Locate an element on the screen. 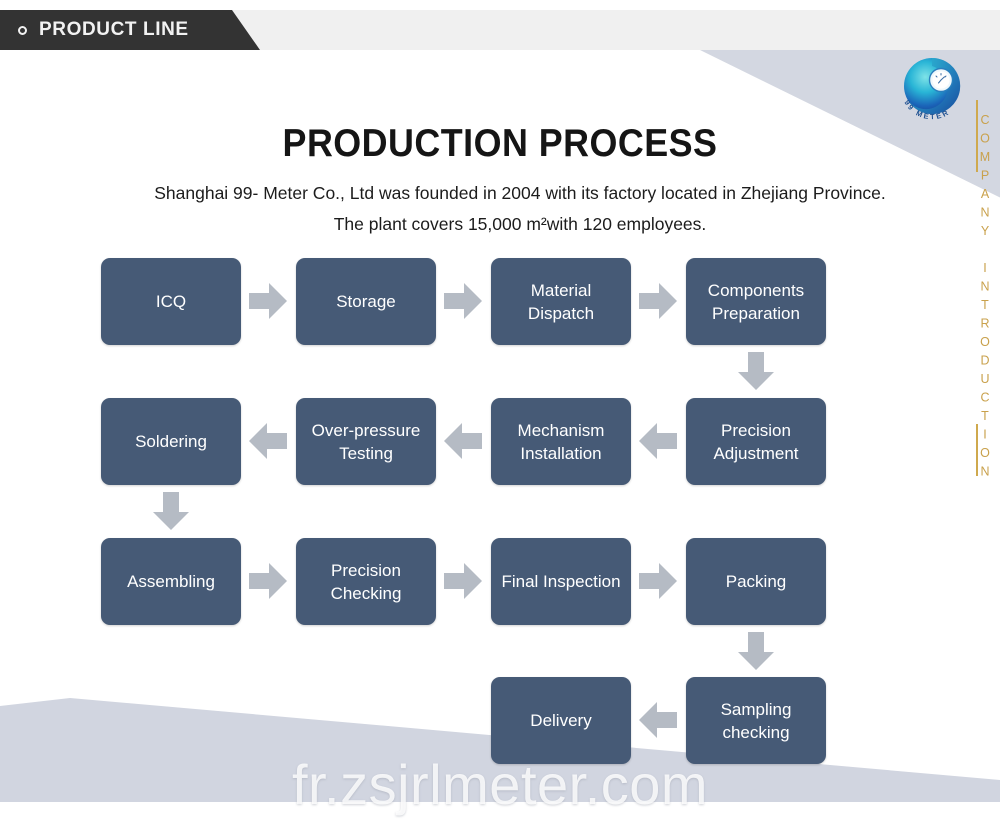 The image size is (1000, 832). flow-node-over-pressure-testing: Over-pressure Testing is located at coordinates (366, 441).